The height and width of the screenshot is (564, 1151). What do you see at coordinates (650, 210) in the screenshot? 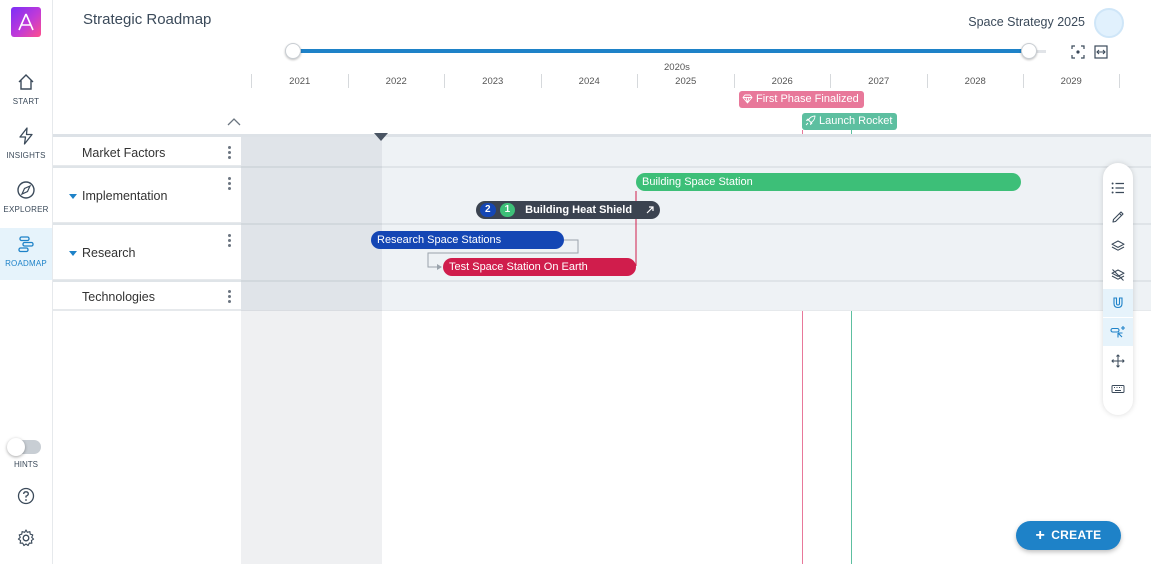
I see `external-link-icon` at bounding box center [650, 210].